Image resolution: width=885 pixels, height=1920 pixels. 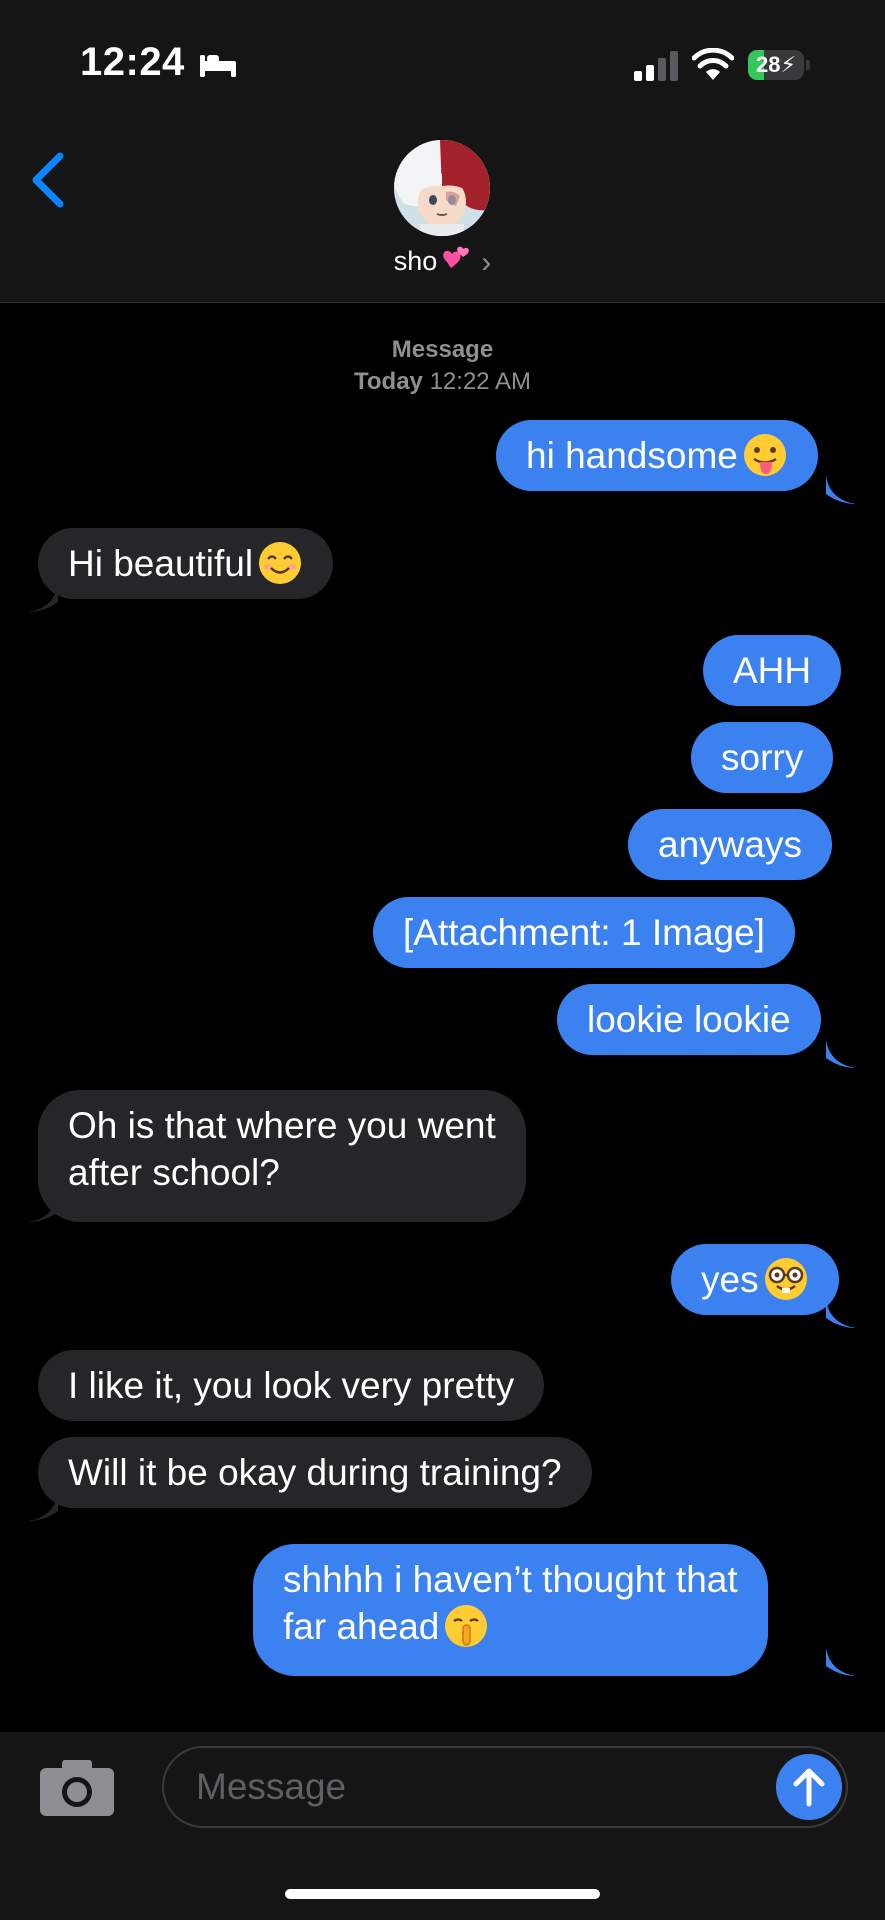 I want to click on message-text: Will it be okay during training?, so click(x=315, y=1472).